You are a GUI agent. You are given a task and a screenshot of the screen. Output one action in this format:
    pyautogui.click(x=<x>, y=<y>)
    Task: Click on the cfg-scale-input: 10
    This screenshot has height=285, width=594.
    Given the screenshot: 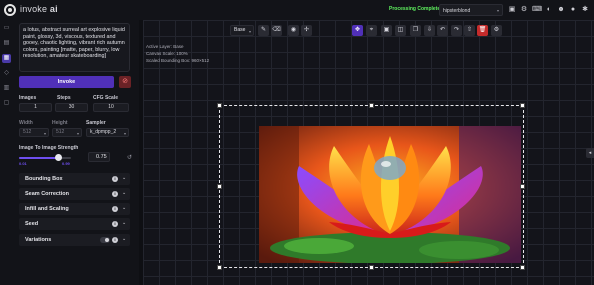 What is the action you would take?
    pyautogui.click(x=111, y=107)
    